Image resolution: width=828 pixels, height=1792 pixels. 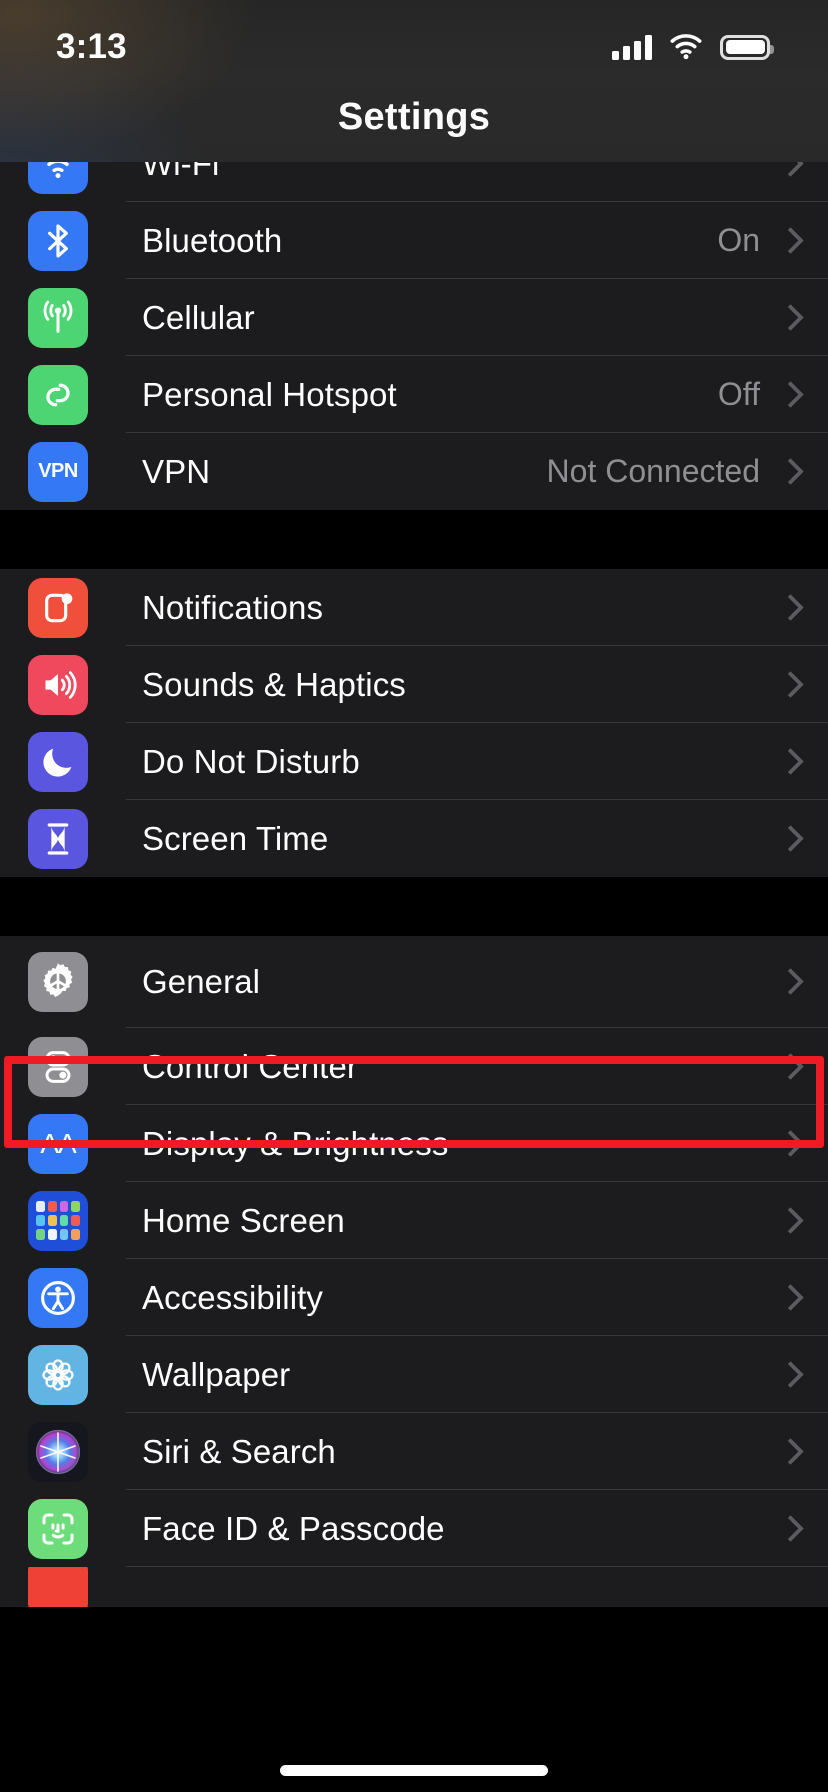 What do you see at coordinates (414, 1066) in the screenshot?
I see `settings-row-control-center: Control Center` at bounding box center [414, 1066].